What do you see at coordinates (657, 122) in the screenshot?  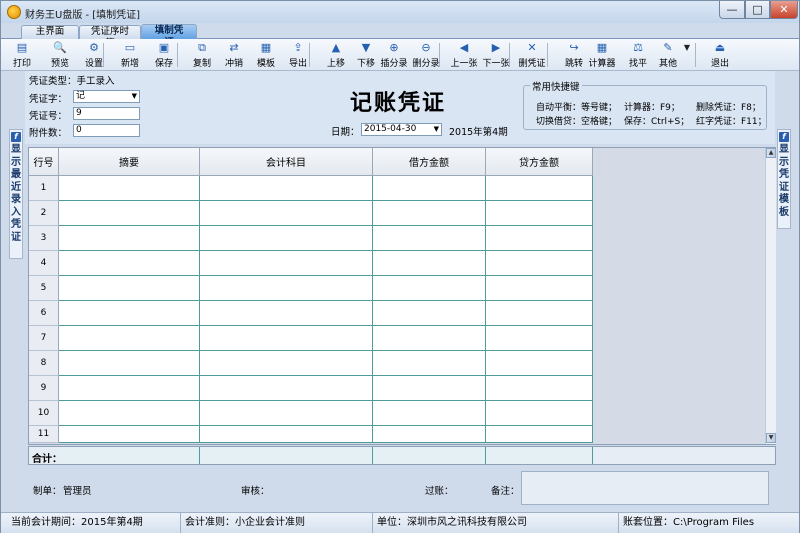 I see `shortcut-item: 保存：Ctrl+S；` at bounding box center [657, 122].